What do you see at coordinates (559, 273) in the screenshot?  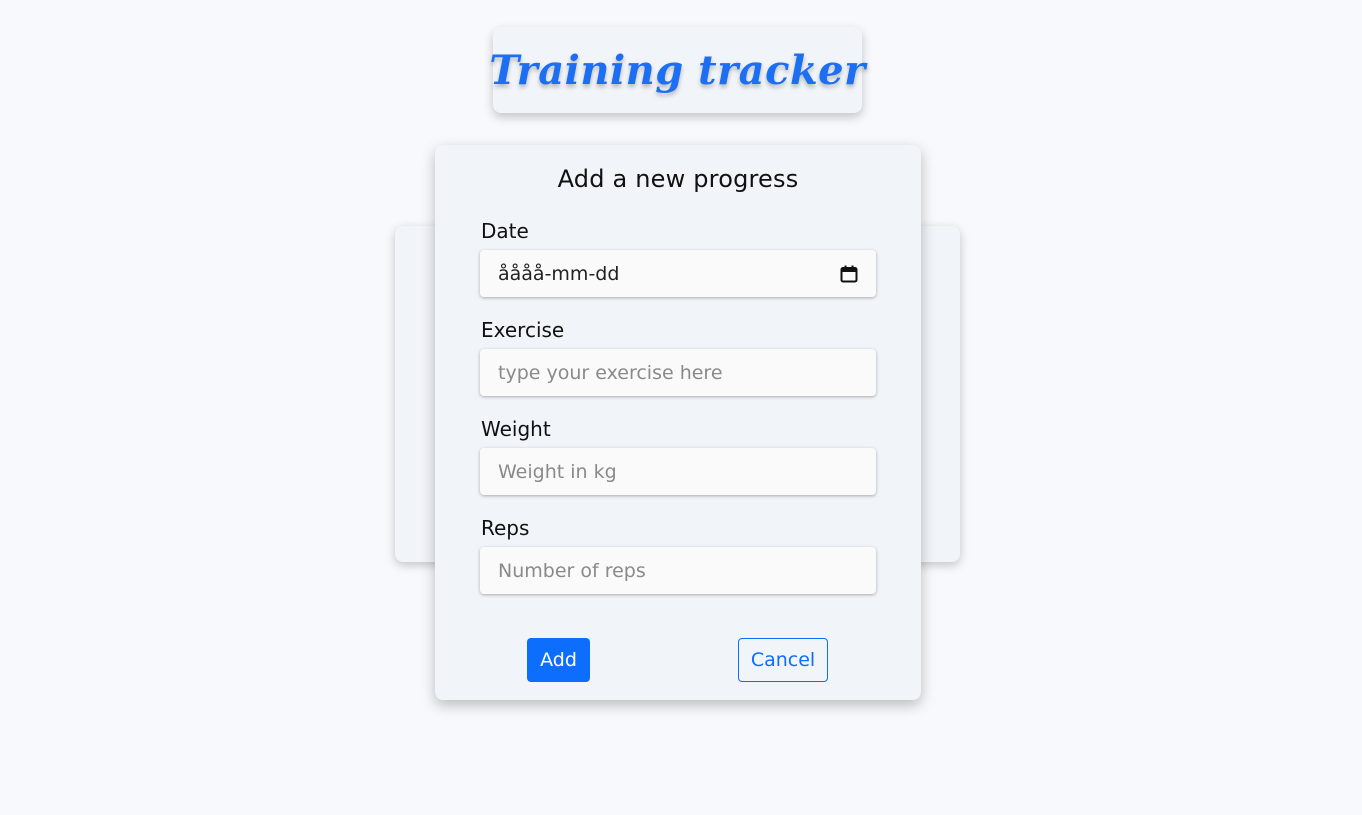 I see `date-value: åååå-mm-dd` at bounding box center [559, 273].